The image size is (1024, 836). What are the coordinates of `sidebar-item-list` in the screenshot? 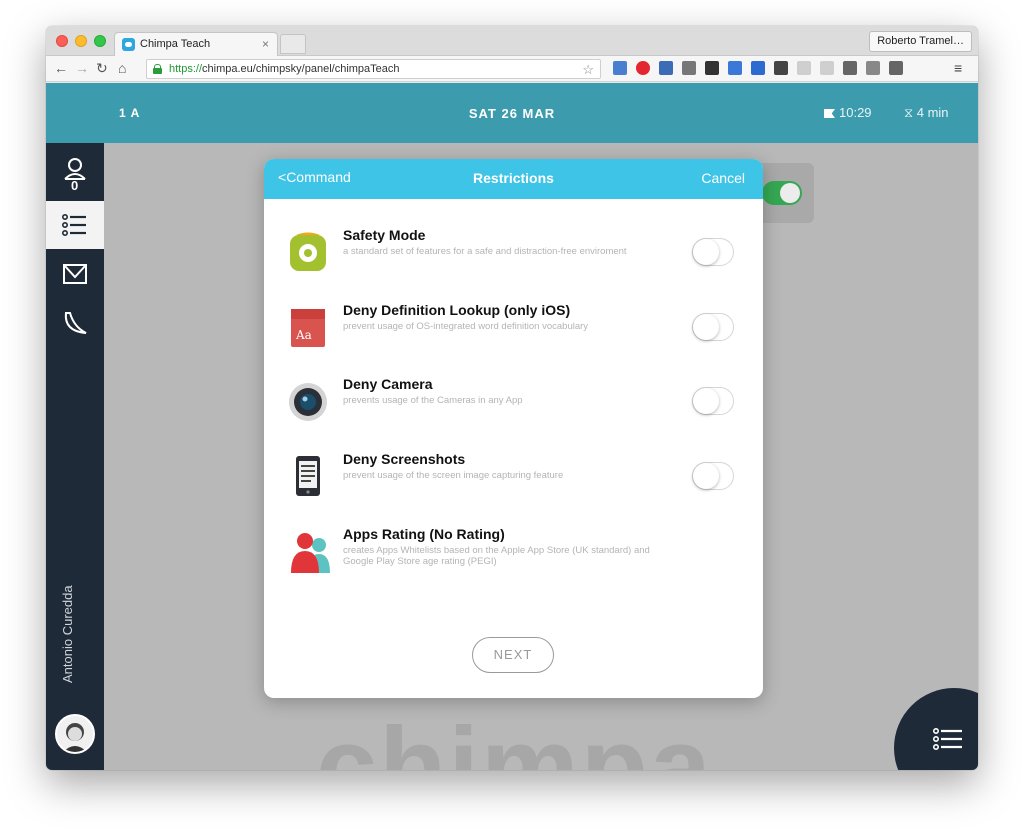 It's located at (75, 225).